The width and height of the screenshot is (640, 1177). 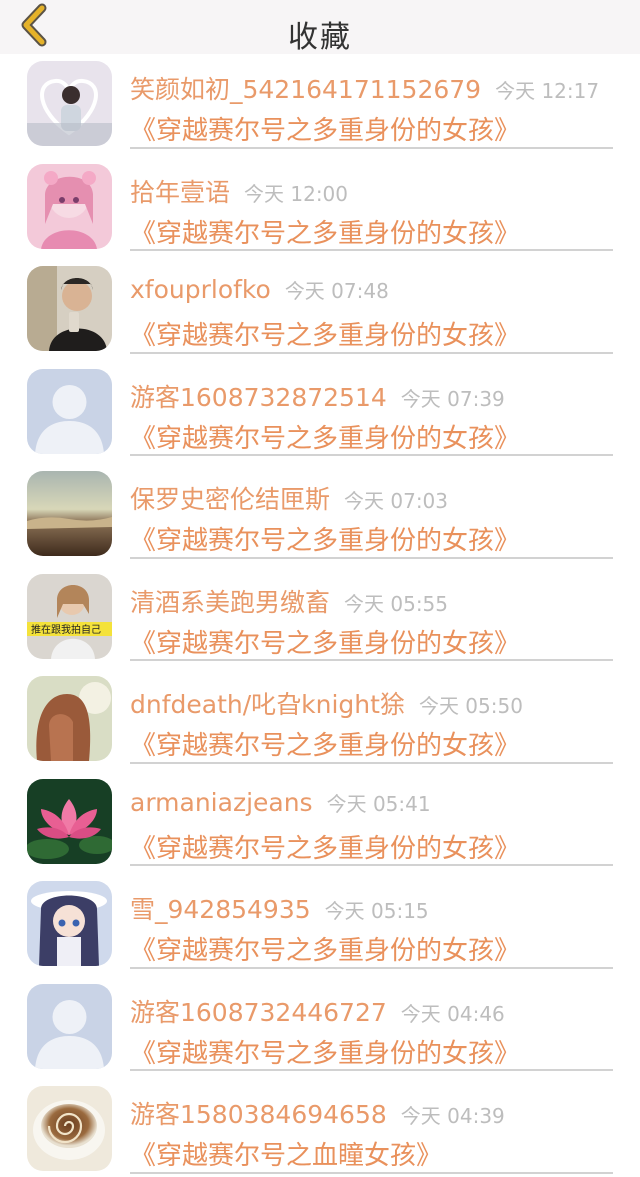 What do you see at coordinates (258, 1114) in the screenshot?
I see `username: 游客1580384694658` at bounding box center [258, 1114].